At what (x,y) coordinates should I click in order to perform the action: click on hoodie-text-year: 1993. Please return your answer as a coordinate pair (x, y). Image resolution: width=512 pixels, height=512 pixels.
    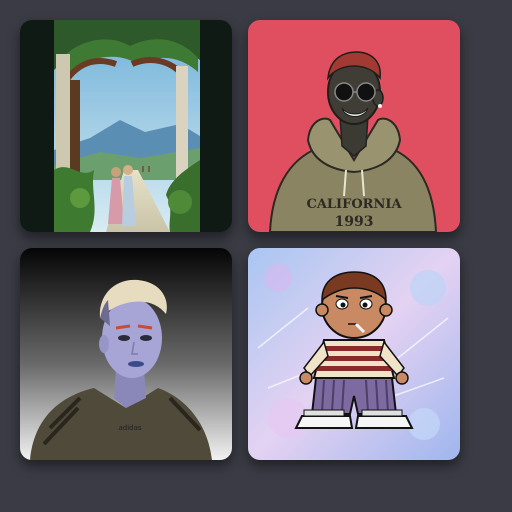
    Looking at the image, I should click on (354, 222).